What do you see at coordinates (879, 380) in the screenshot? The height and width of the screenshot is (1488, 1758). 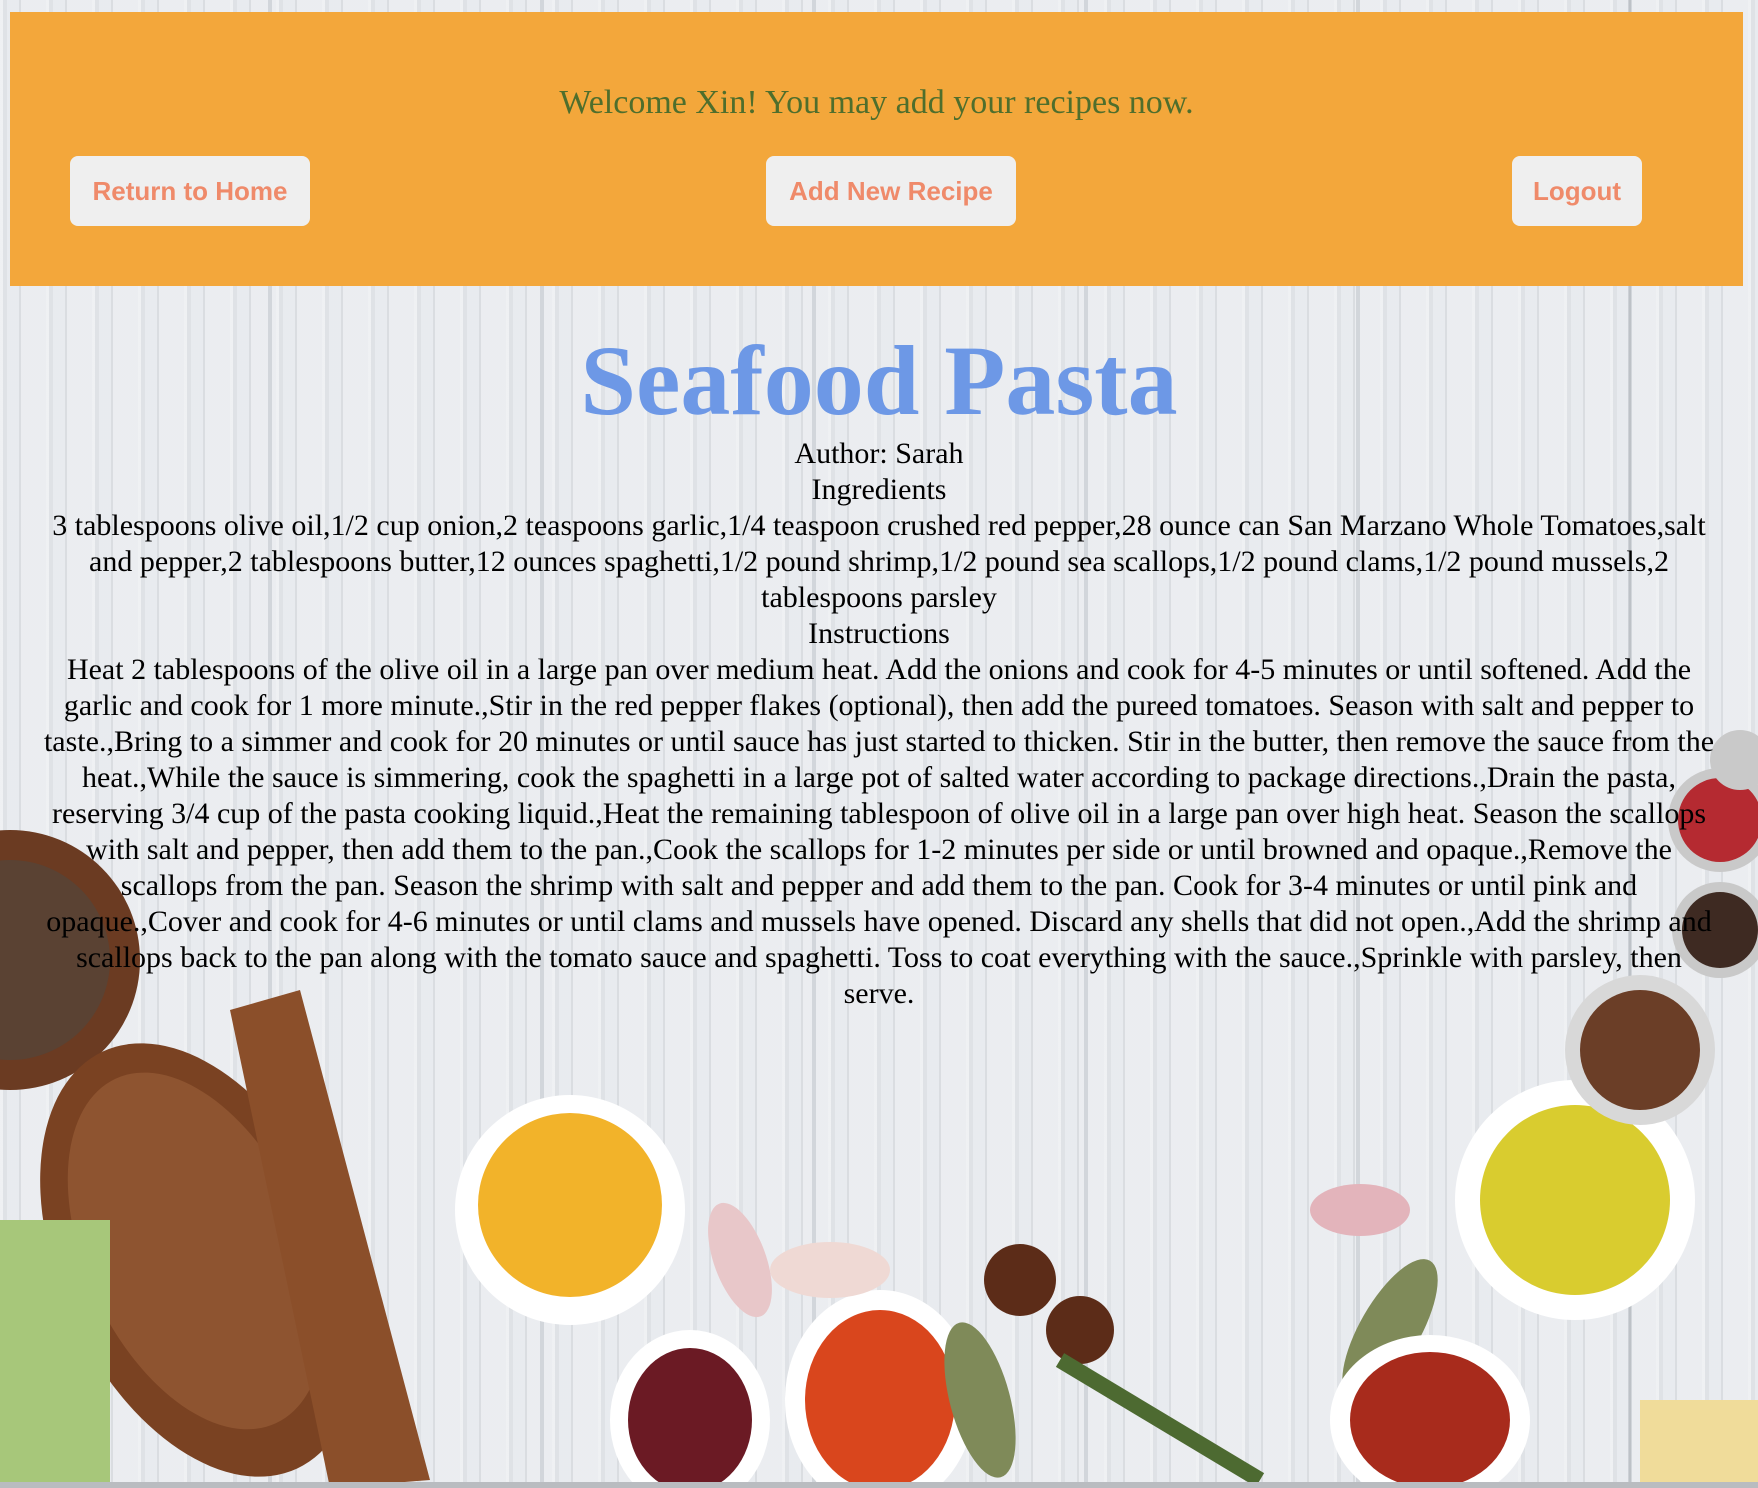 I see `recipe-title: Seafood Pasta` at bounding box center [879, 380].